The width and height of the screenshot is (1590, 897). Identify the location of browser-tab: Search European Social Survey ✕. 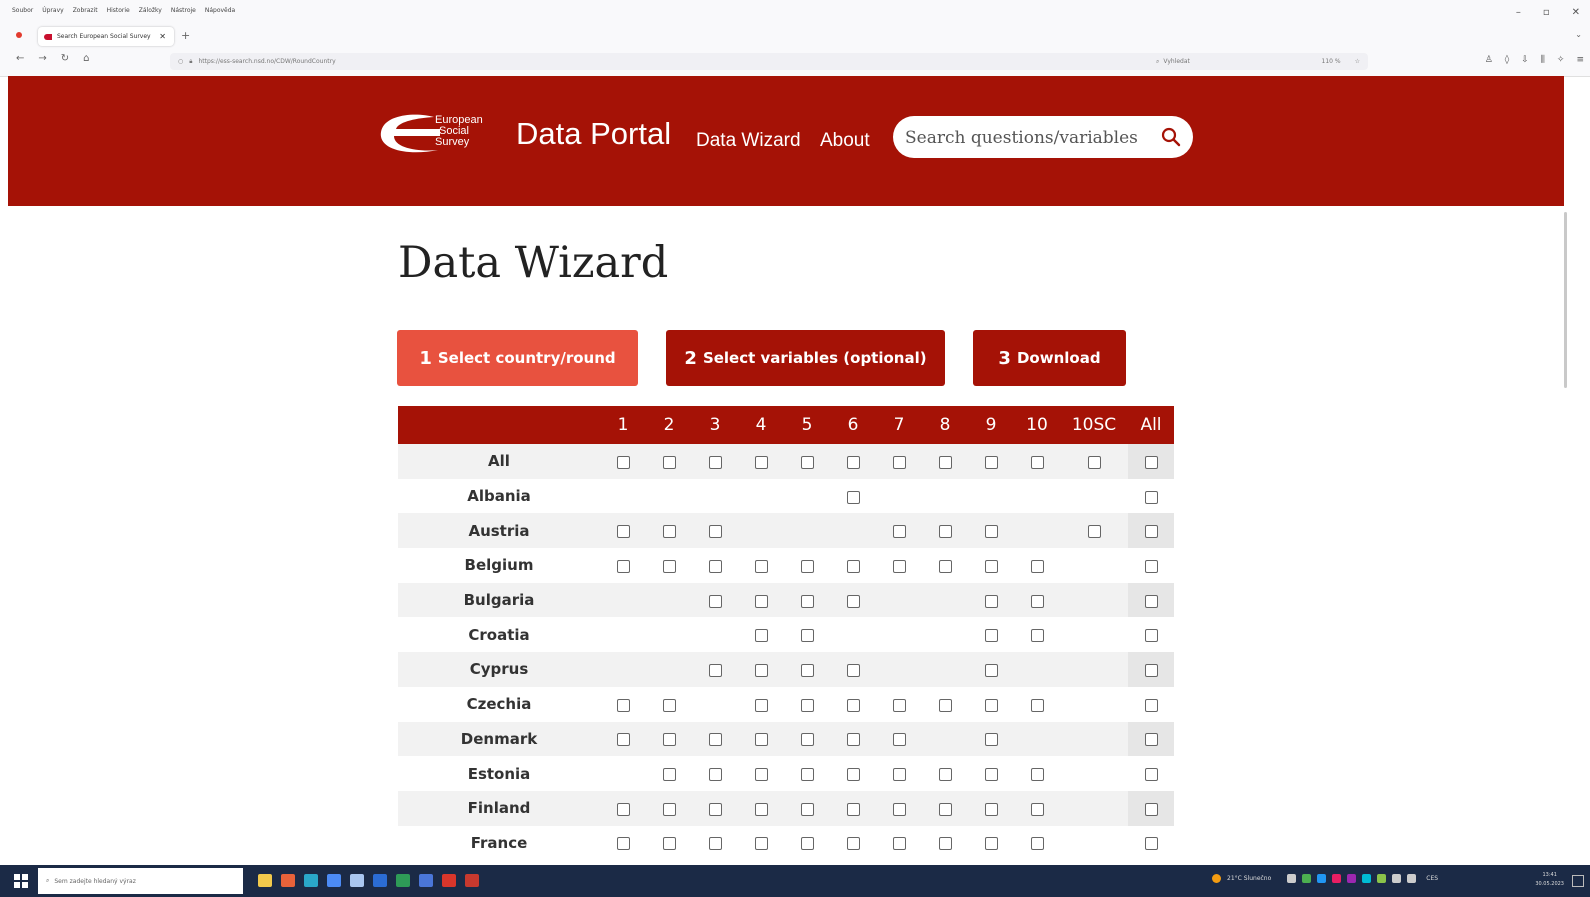
(106, 36).